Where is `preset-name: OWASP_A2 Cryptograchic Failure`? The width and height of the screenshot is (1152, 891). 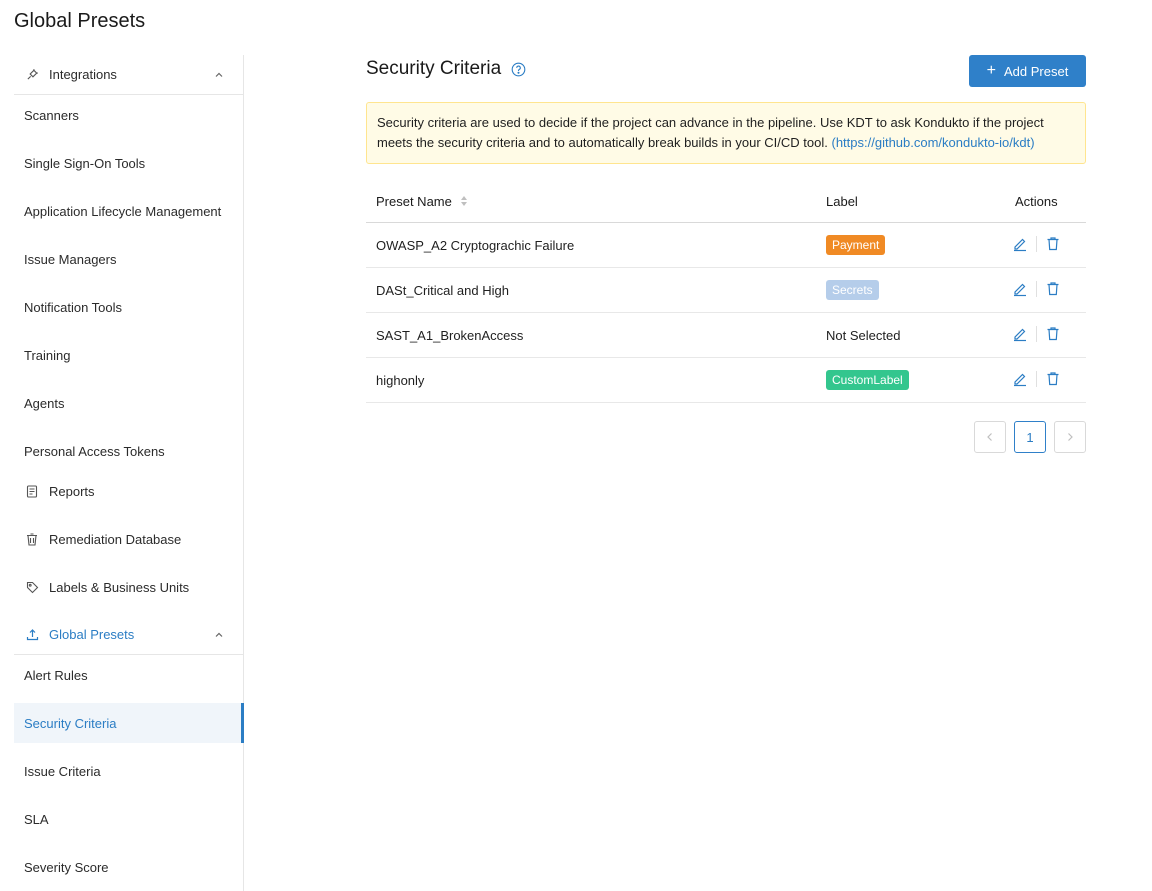
preset-name: OWASP_A2 Cryptograchic Failure is located at coordinates (475, 245).